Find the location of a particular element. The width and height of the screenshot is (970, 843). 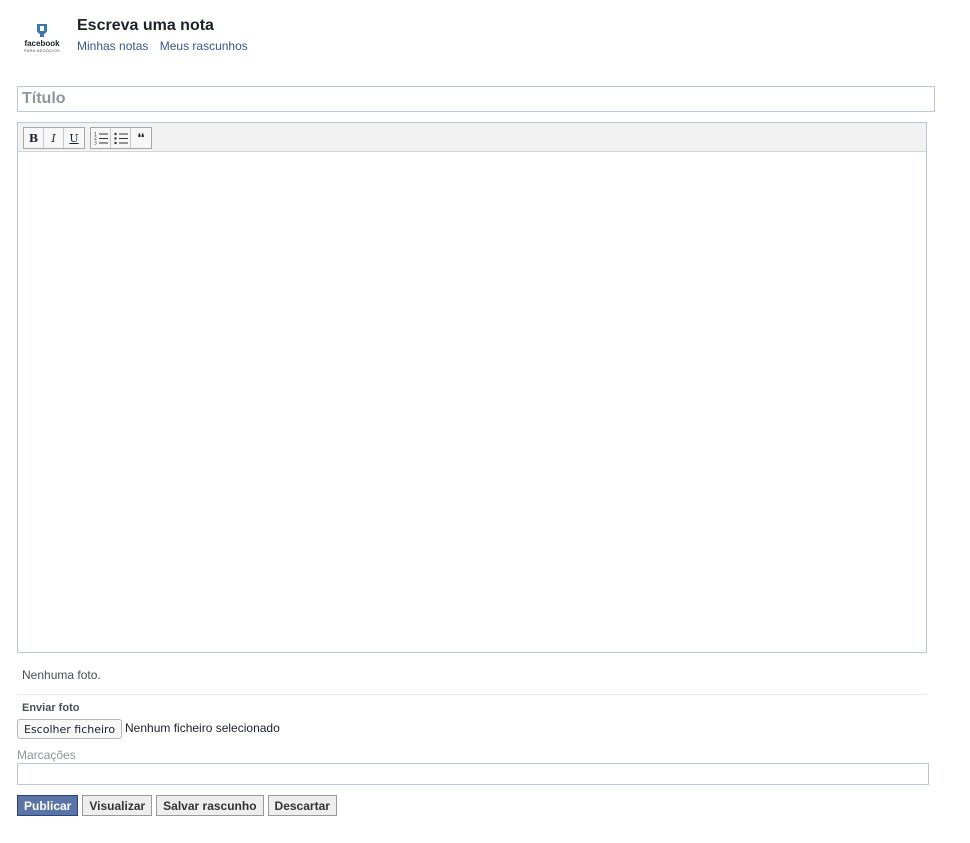

text-format-group: B I U is located at coordinates (54, 138).